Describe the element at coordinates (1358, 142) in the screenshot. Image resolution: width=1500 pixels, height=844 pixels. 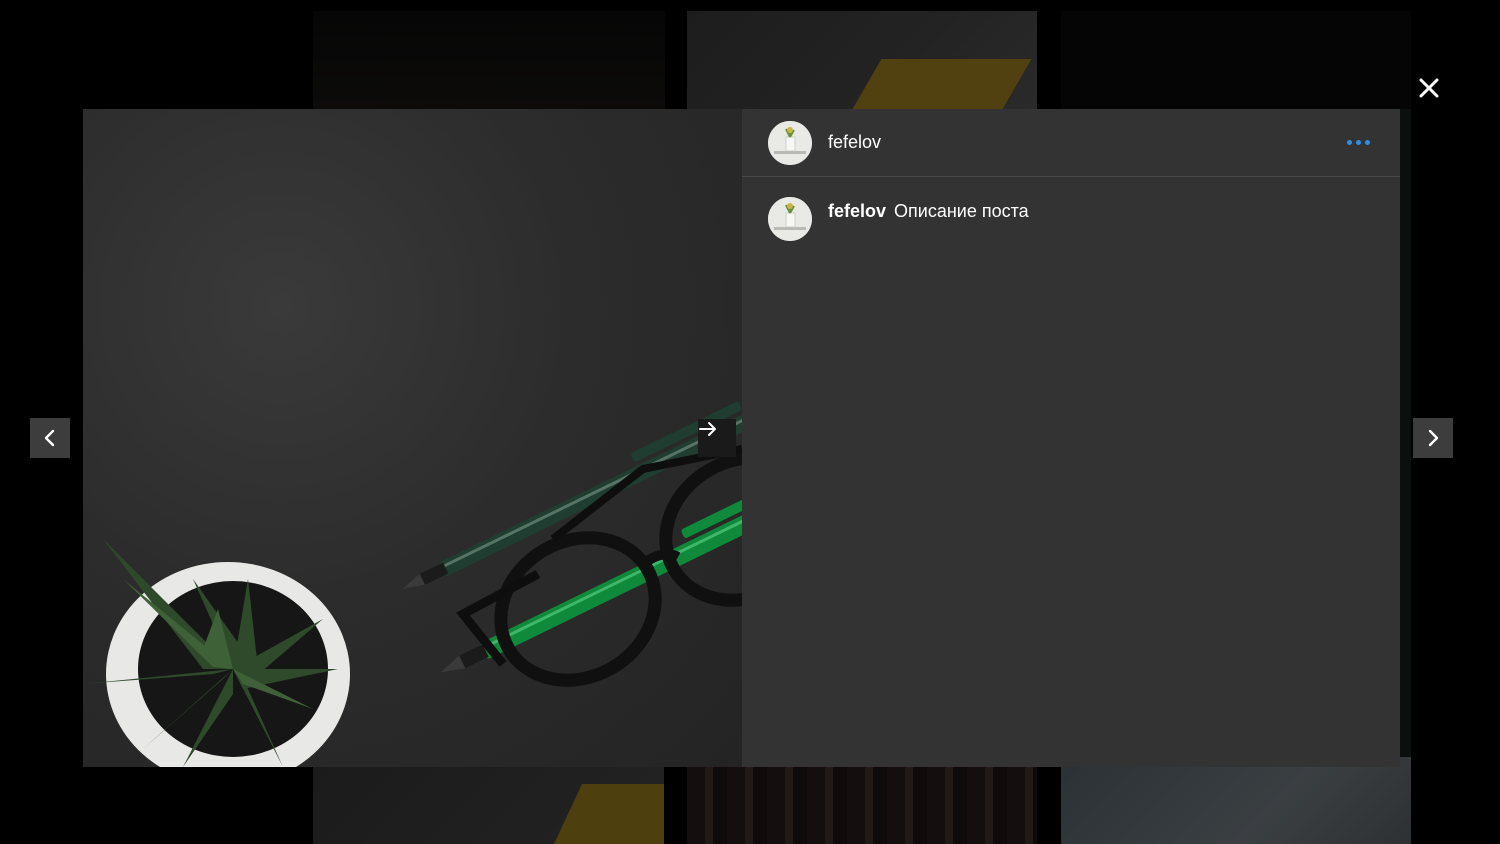
I see `more-options-button` at that location.